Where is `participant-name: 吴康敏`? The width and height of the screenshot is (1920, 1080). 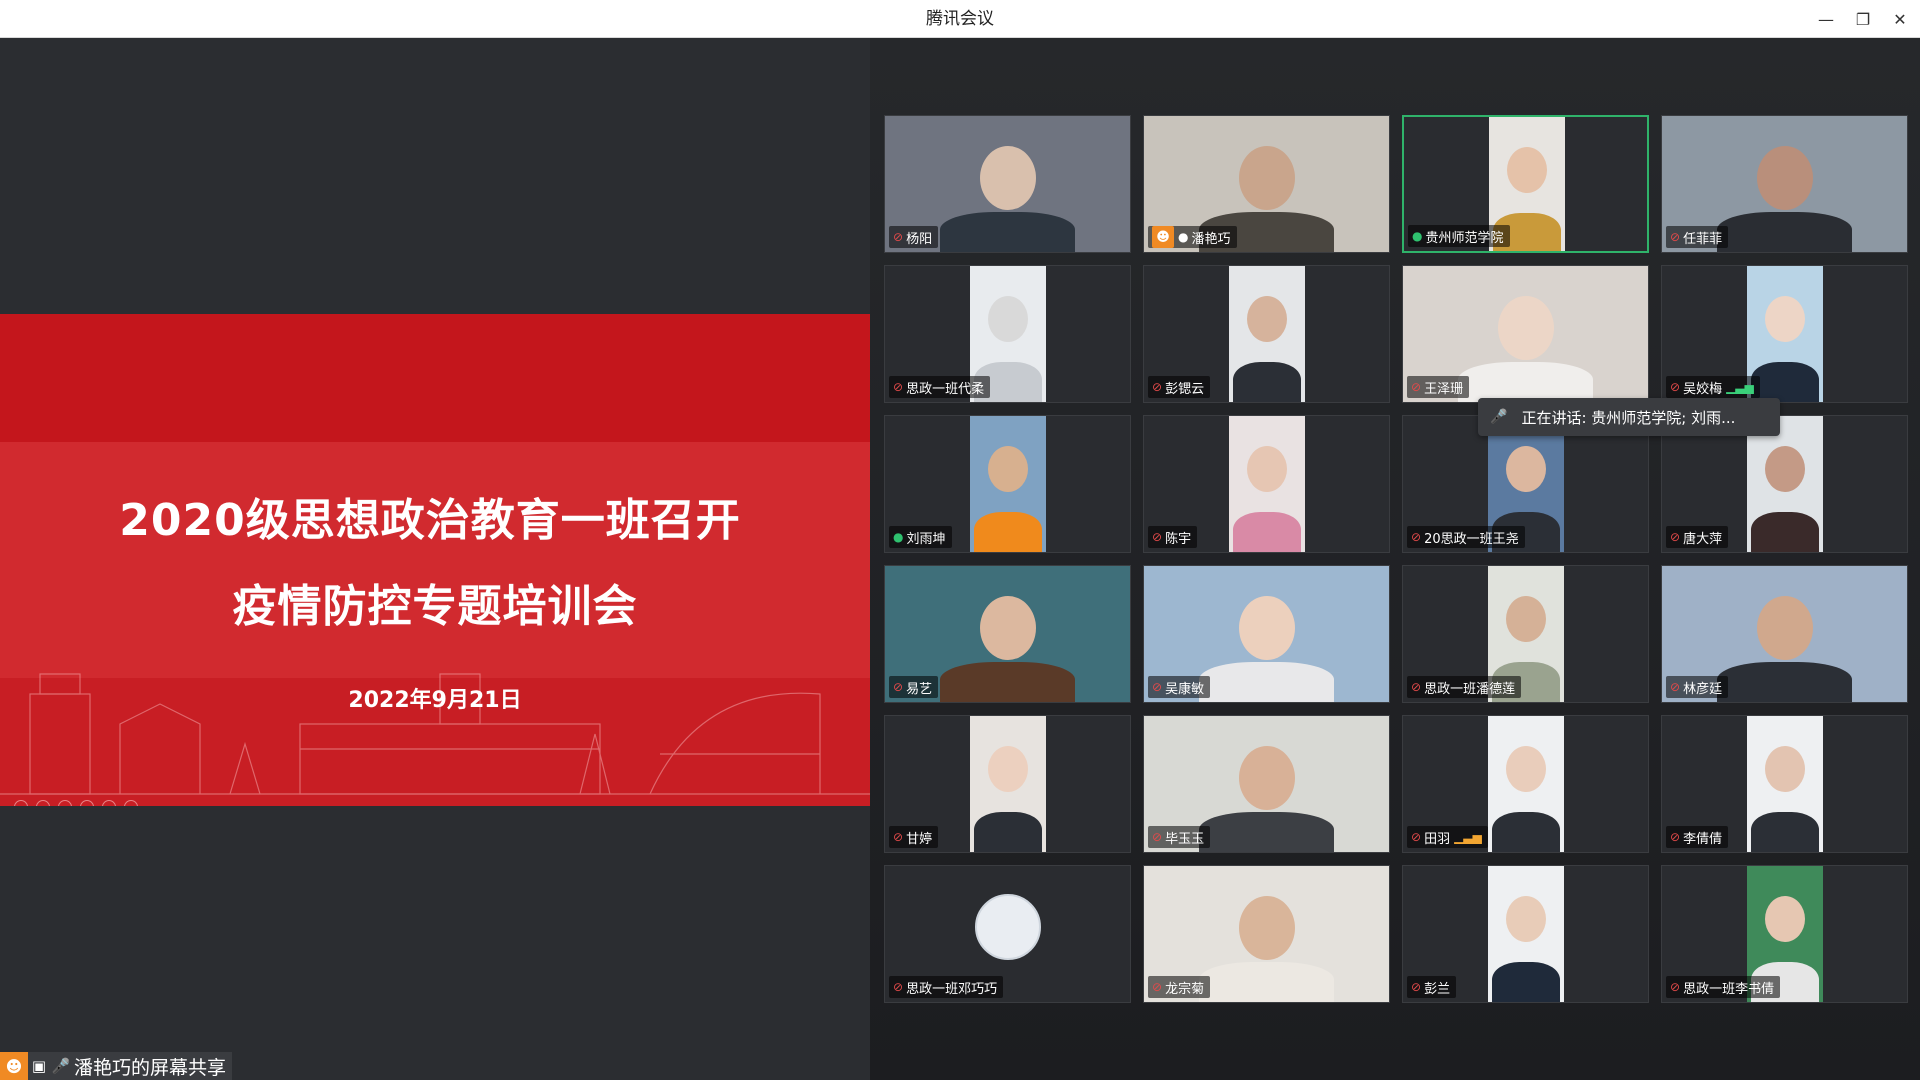 participant-name: 吴康敏 is located at coordinates (1185, 689).